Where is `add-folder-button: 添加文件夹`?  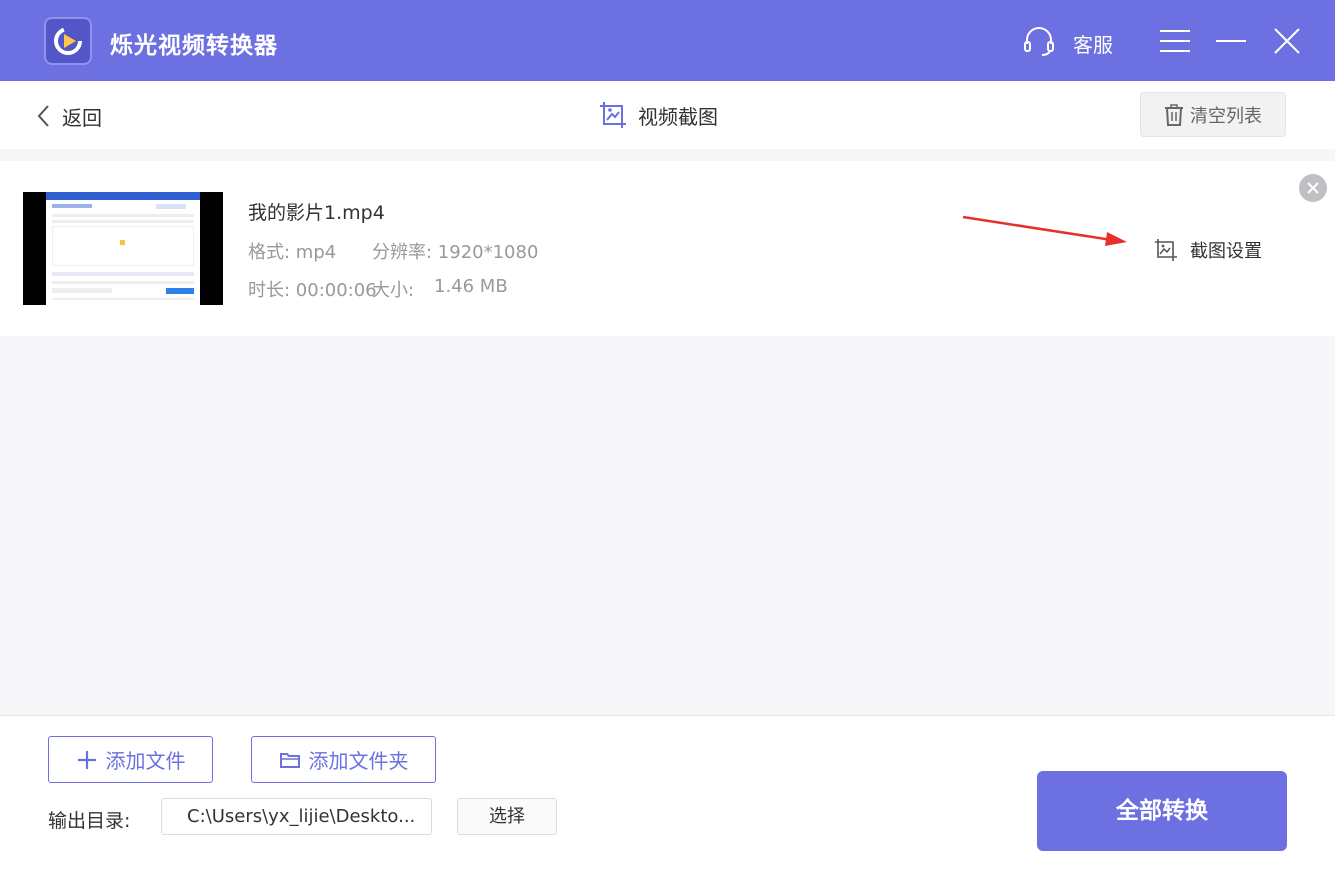 add-folder-button: 添加文件夹 is located at coordinates (343, 759).